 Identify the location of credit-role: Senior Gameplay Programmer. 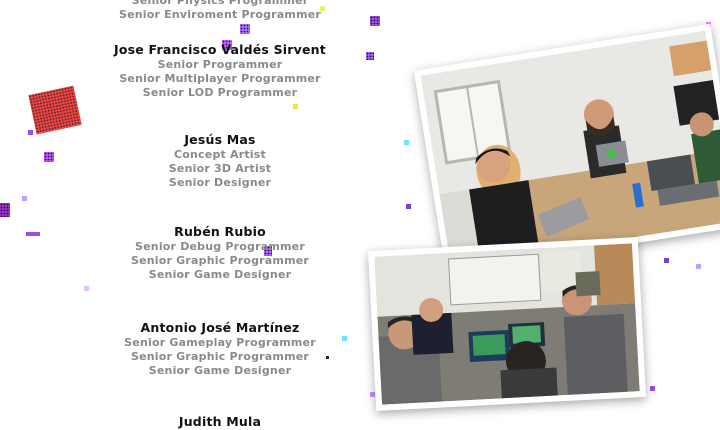
(220, 342).